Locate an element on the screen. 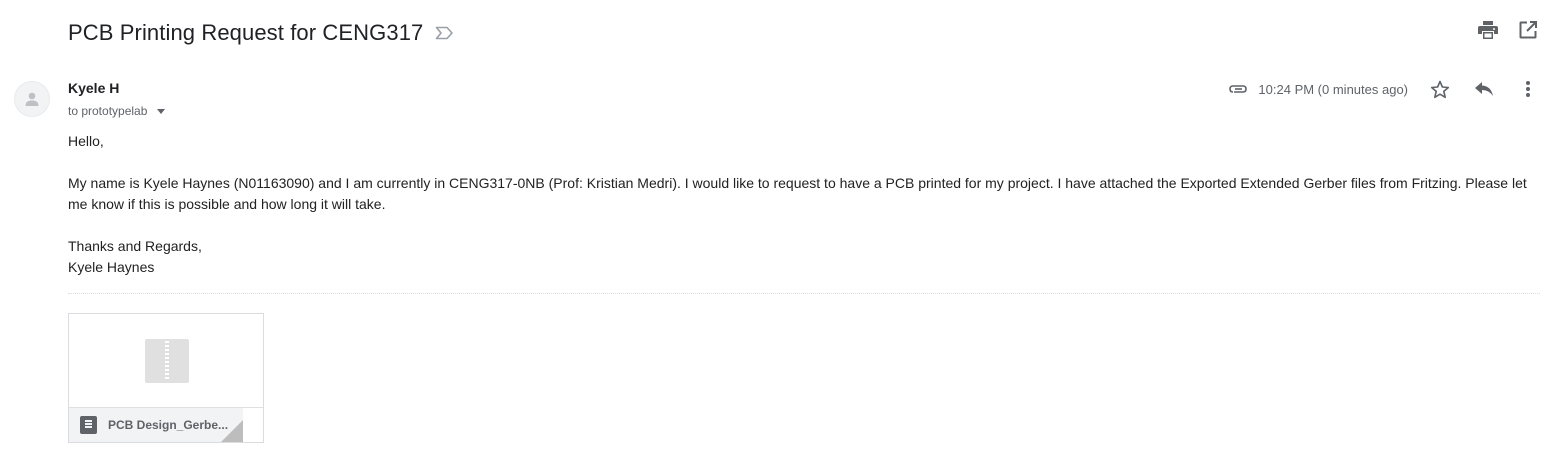  open-in-new-icon is located at coordinates (1528, 30).